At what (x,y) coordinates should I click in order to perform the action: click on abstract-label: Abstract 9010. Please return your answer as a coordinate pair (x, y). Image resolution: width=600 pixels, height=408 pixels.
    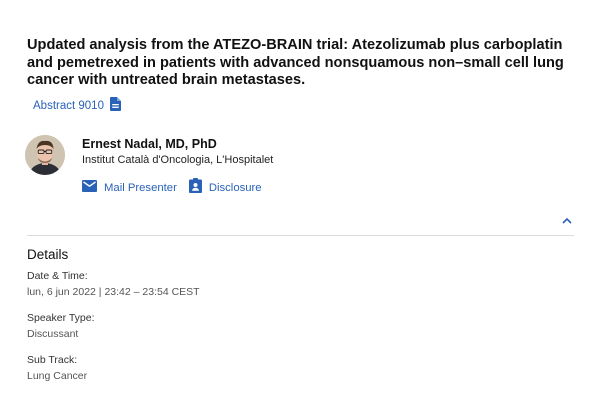
    Looking at the image, I should click on (68, 105).